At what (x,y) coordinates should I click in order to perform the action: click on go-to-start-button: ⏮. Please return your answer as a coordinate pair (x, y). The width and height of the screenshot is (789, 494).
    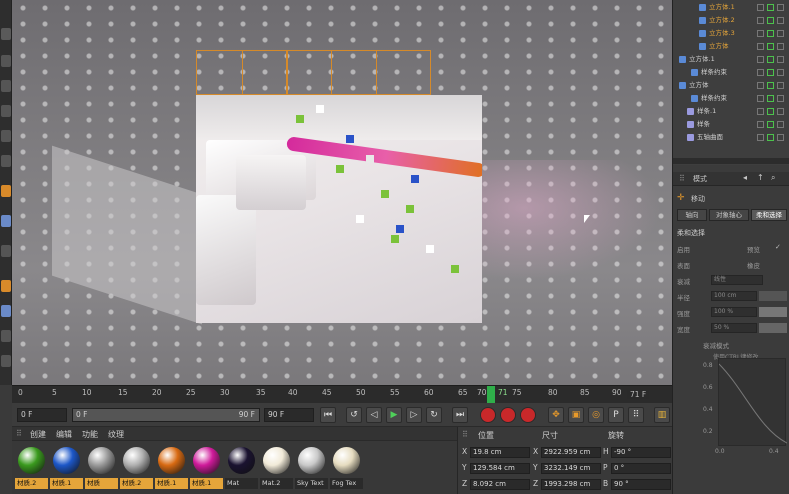
    Looking at the image, I should click on (328, 415).